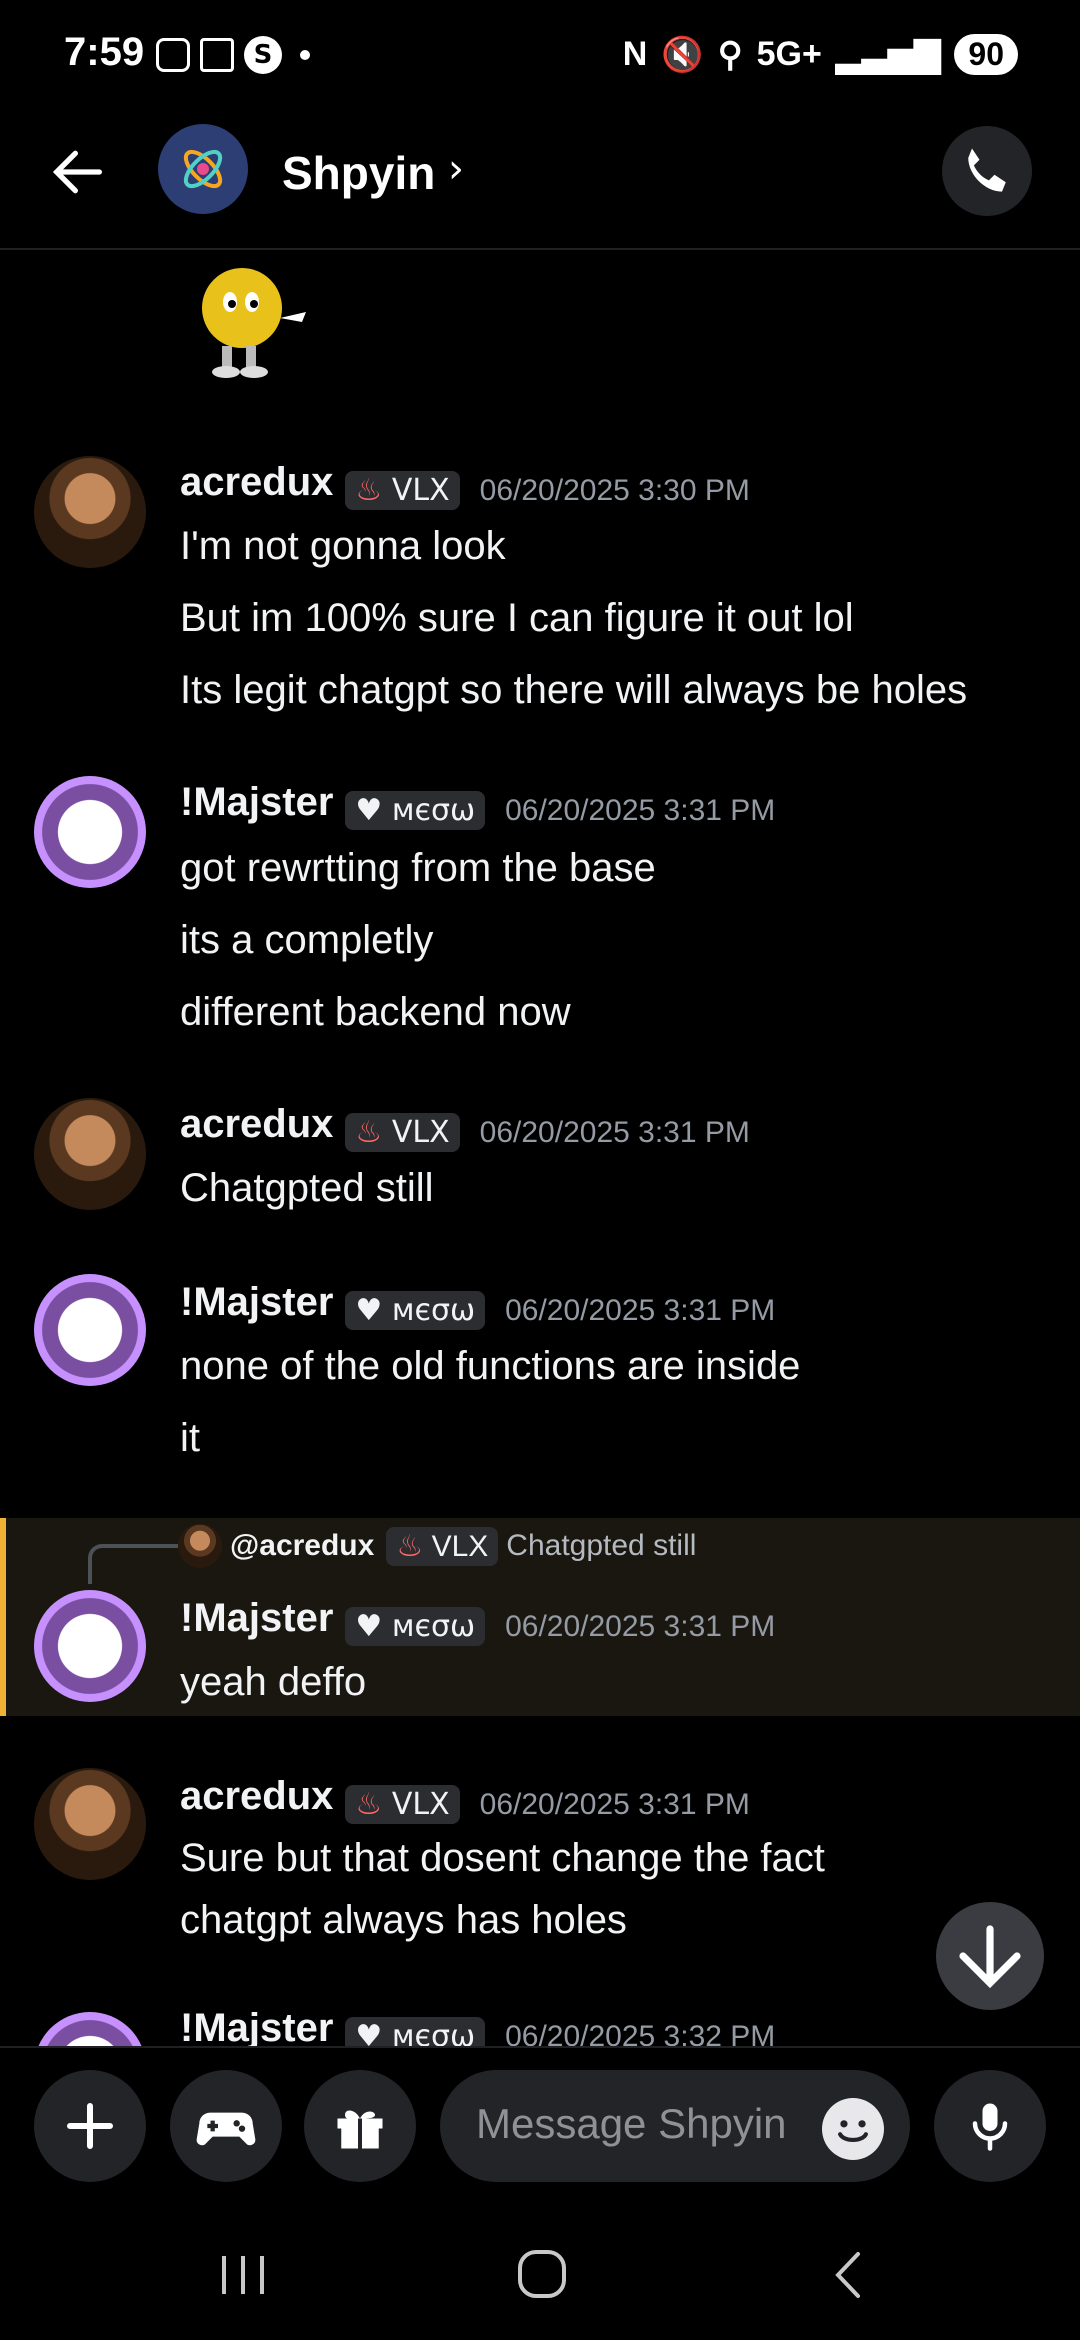 The width and height of the screenshot is (1080, 2340). I want to click on add-attachment-button, so click(90, 2126).